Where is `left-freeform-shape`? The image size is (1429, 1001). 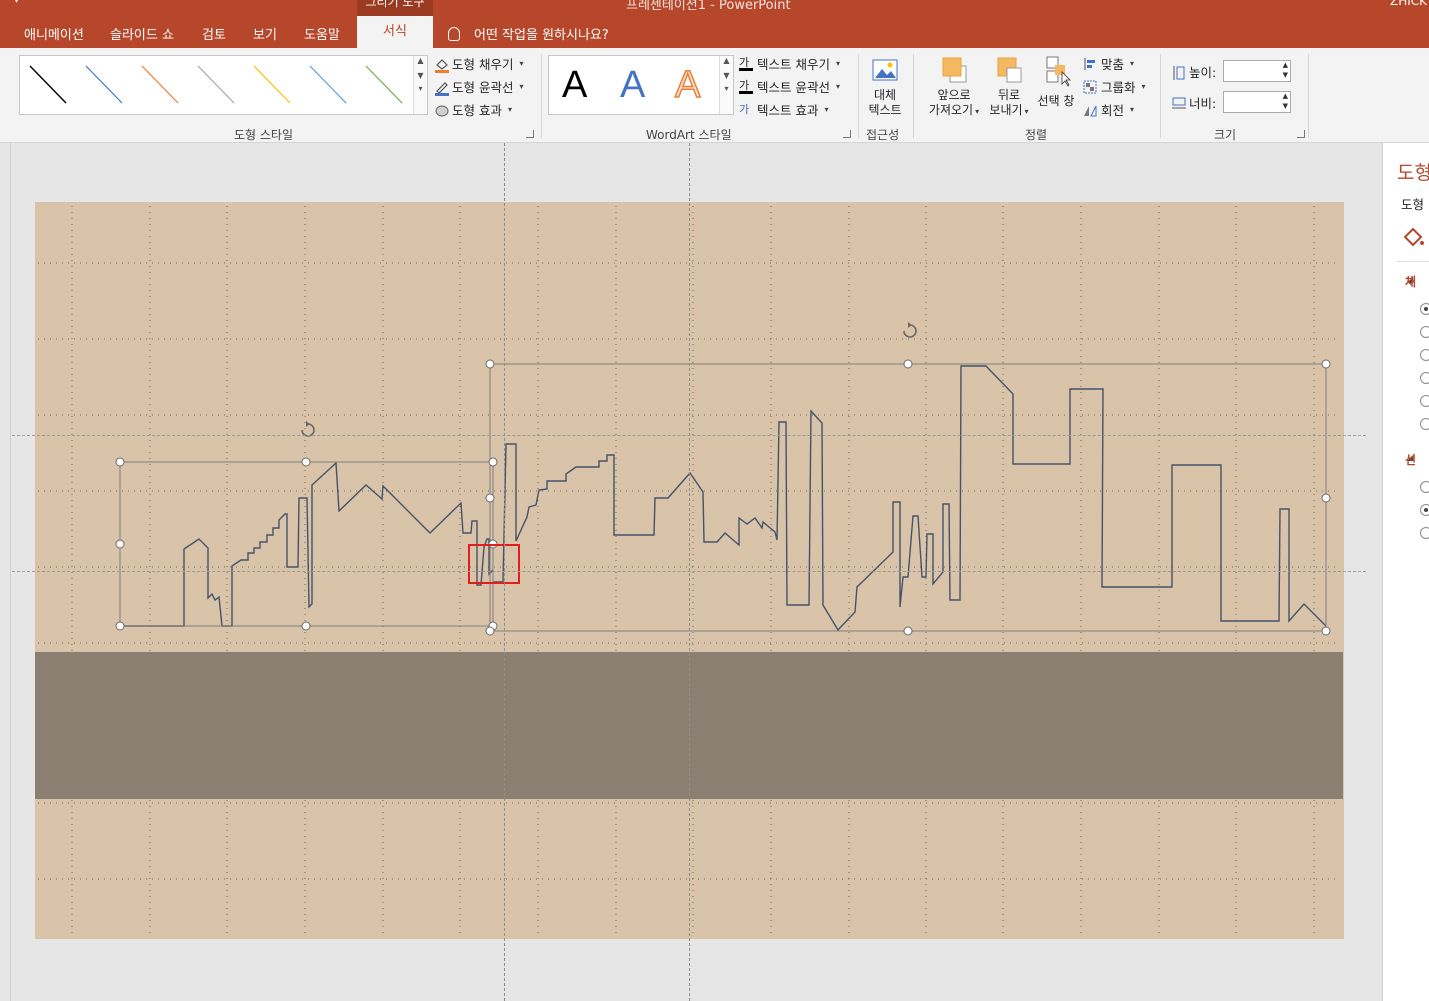 left-freeform-shape is located at coordinates (307, 544).